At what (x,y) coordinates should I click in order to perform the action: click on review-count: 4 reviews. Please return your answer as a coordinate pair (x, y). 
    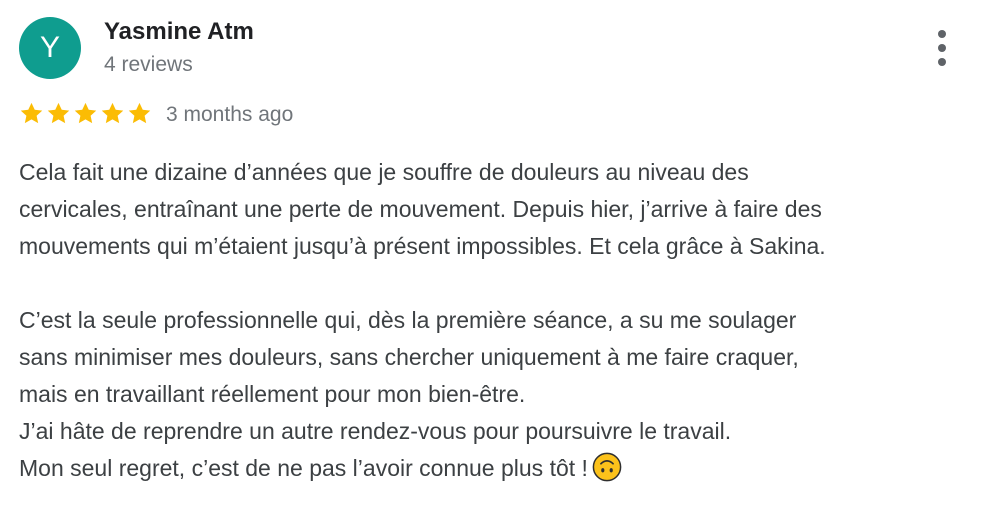
    Looking at the image, I should click on (148, 65).